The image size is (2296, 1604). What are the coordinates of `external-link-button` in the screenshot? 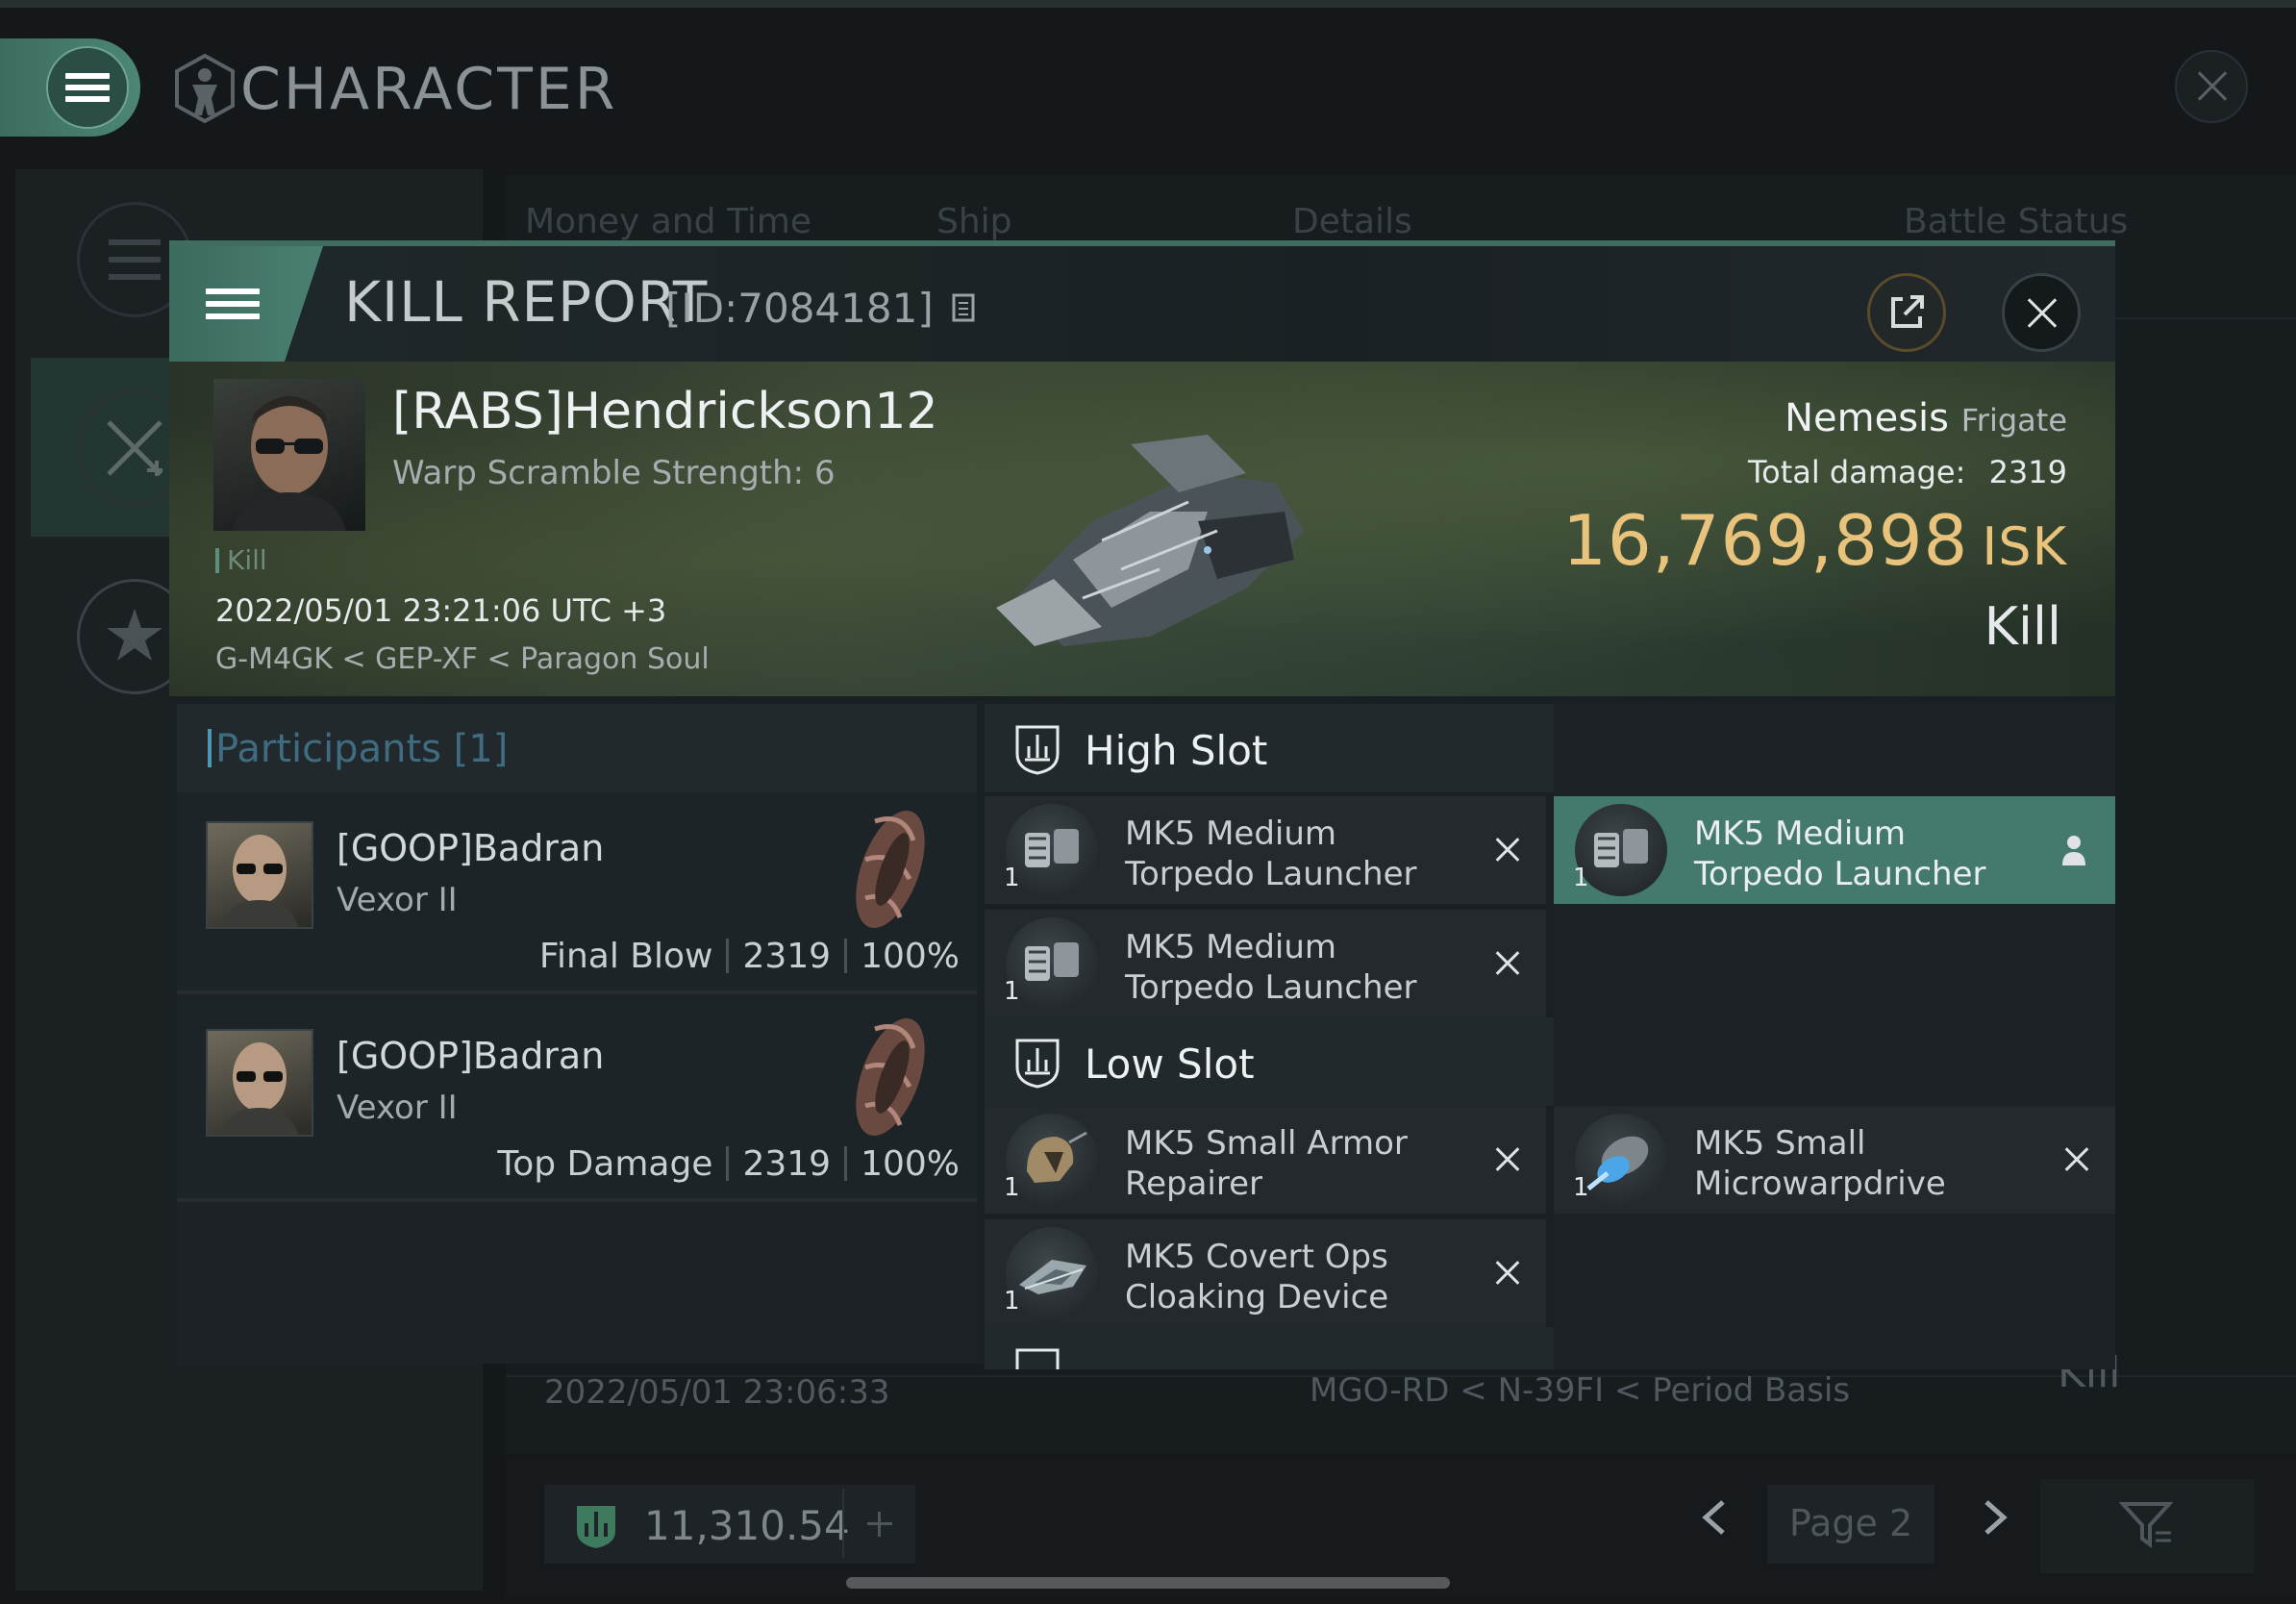 It's located at (1906, 312).